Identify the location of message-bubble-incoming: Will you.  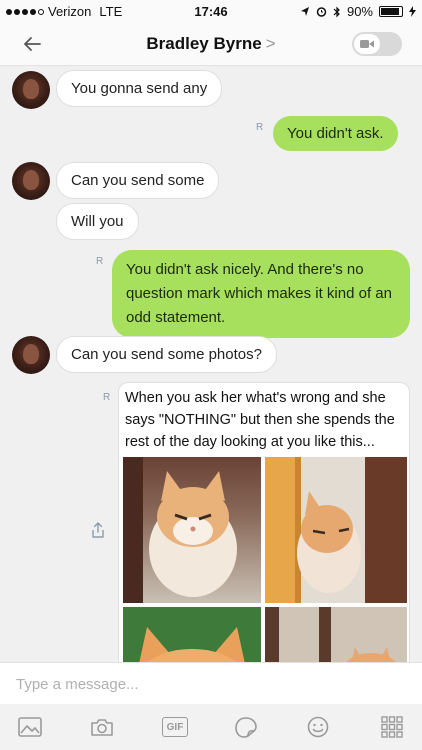
(97, 221).